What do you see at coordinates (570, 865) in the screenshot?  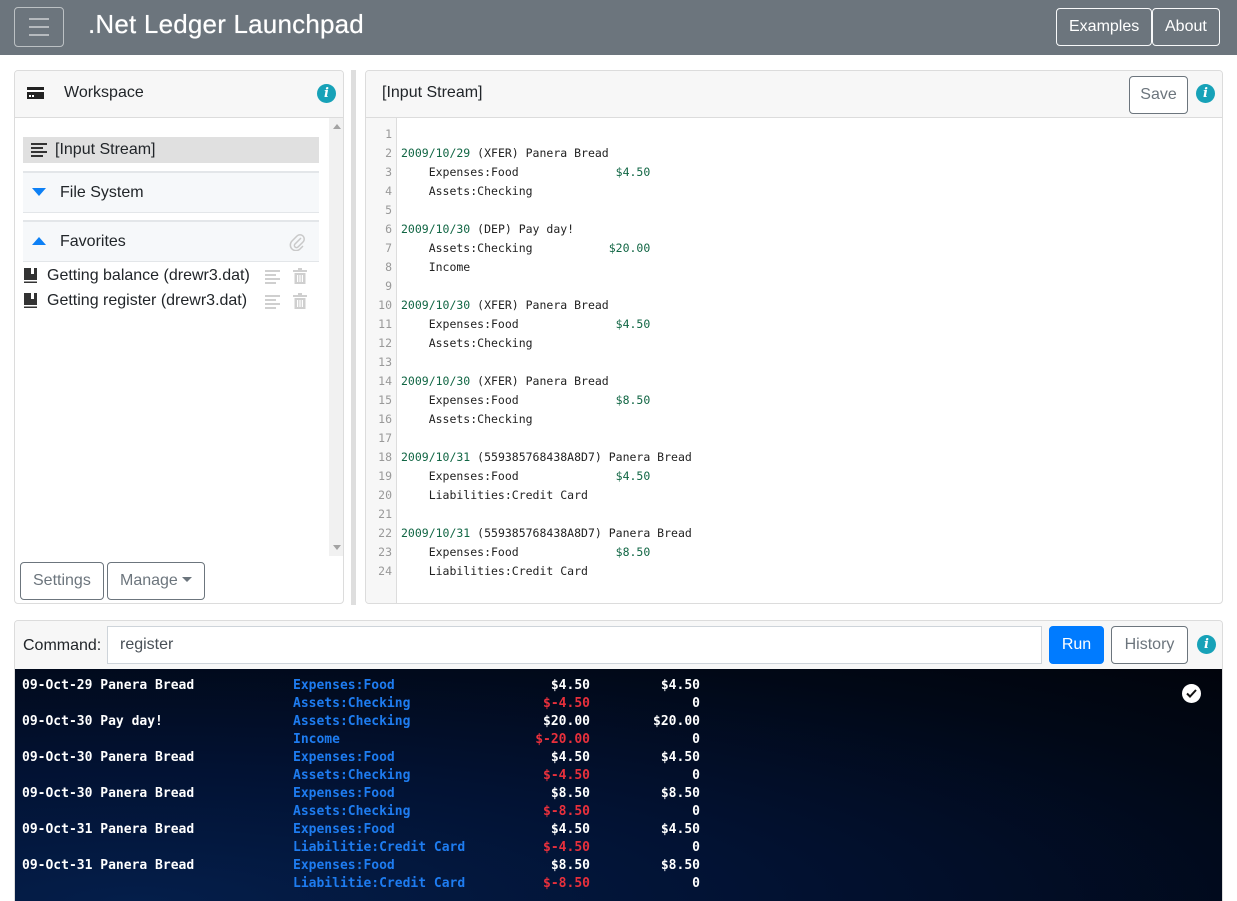 I see `register-amount: $8.50` at bounding box center [570, 865].